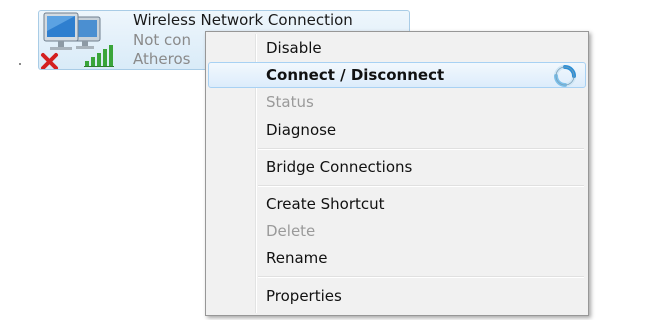 This screenshot has height=320, width=647. I want to click on disconnected-x-icon, so click(49, 61).